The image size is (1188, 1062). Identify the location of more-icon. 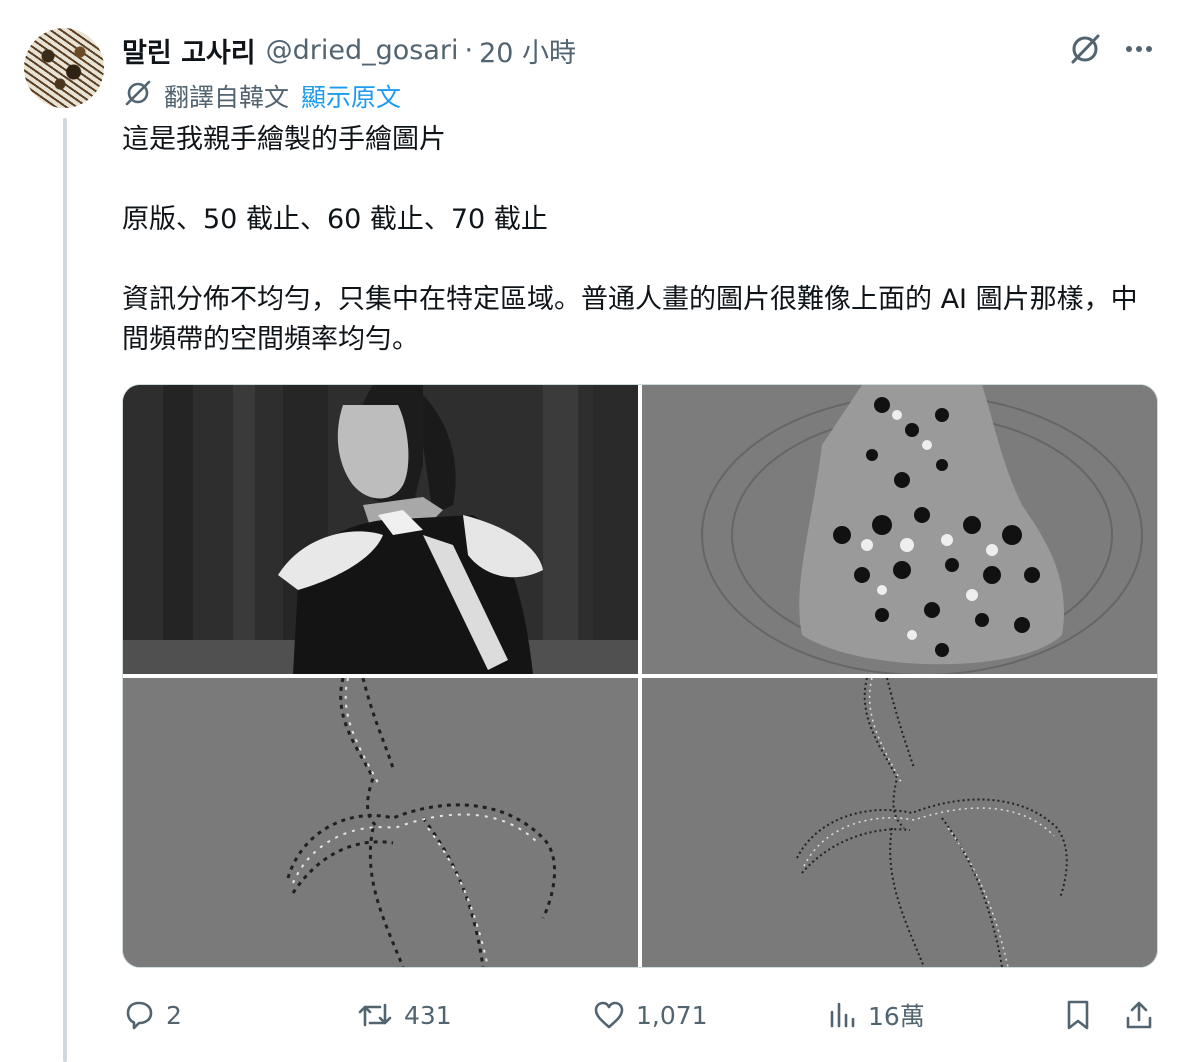
(1139, 49).